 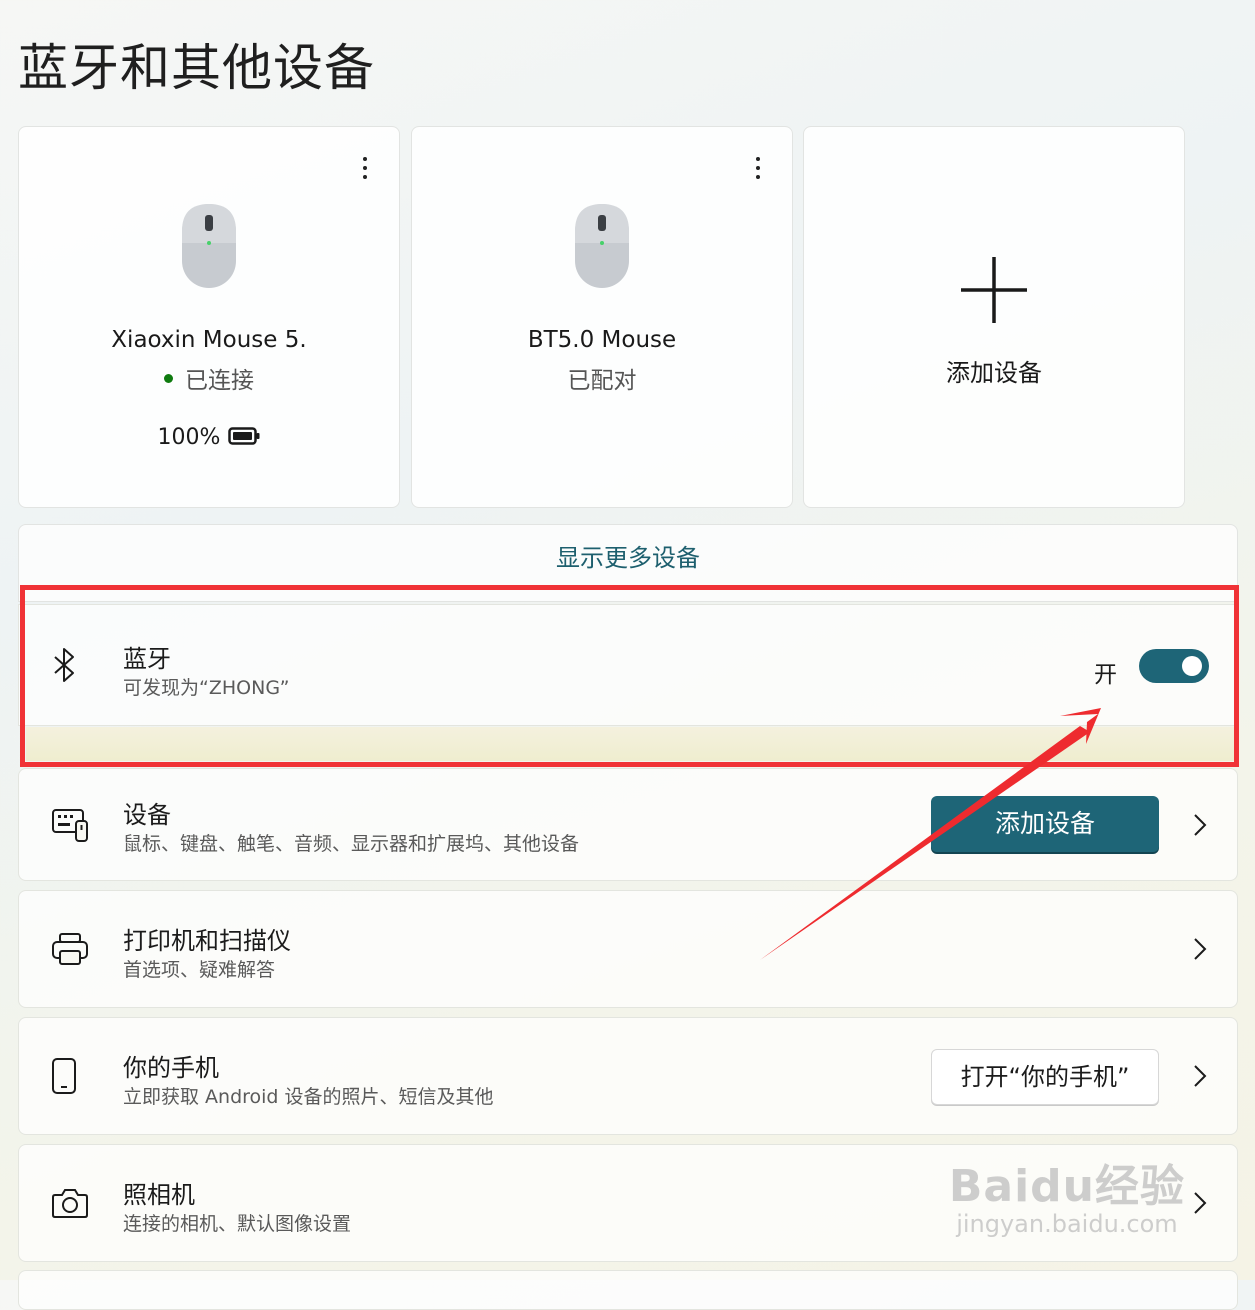 I want to click on watermark-brand: Baidu经验, so click(x=1066, y=1186).